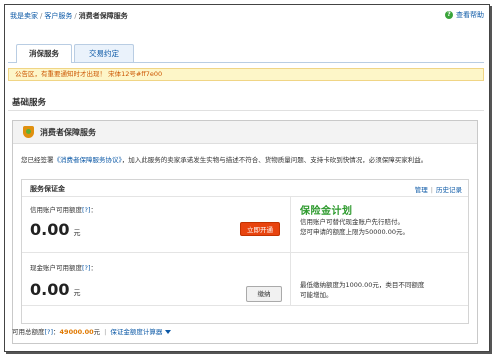 The height and width of the screenshot is (356, 494). What do you see at coordinates (316, 295) in the screenshot?
I see `minimum-limit-line: 可能增加。` at bounding box center [316, 295].